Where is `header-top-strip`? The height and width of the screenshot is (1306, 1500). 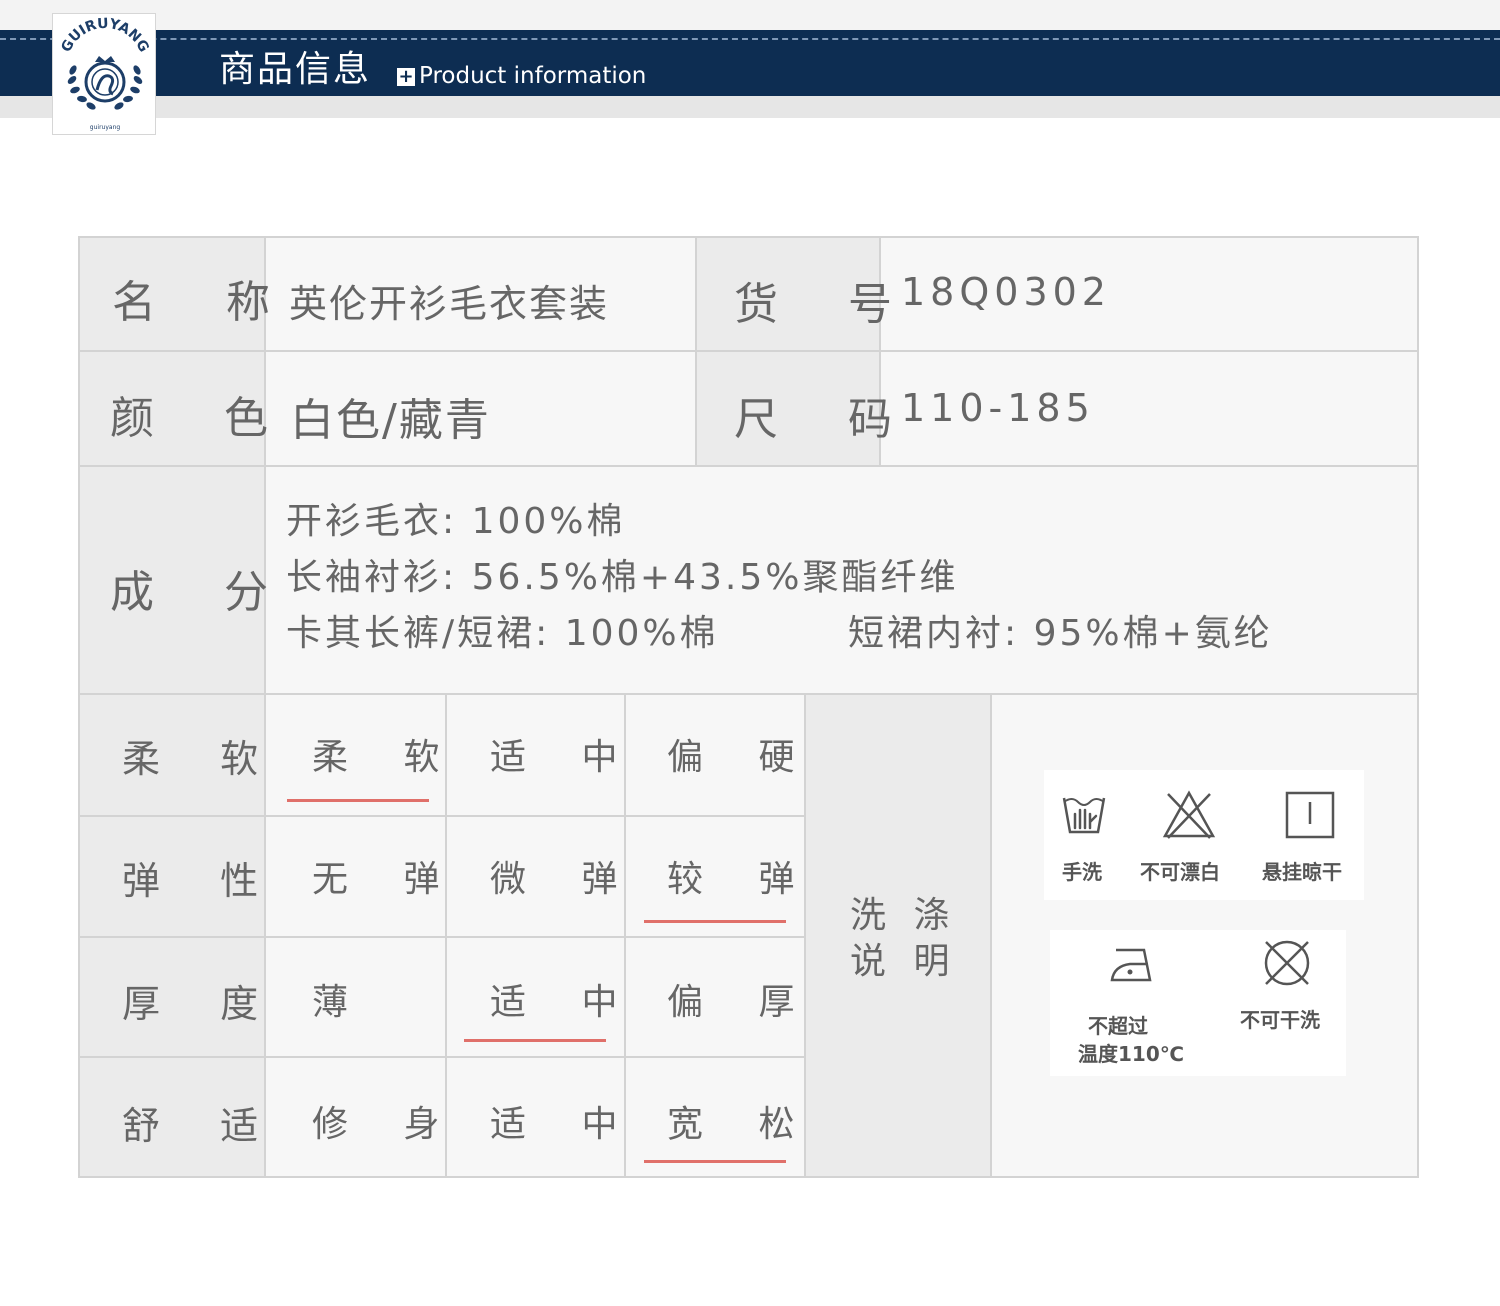 header-top-strip is located at coordinates (750, 15).